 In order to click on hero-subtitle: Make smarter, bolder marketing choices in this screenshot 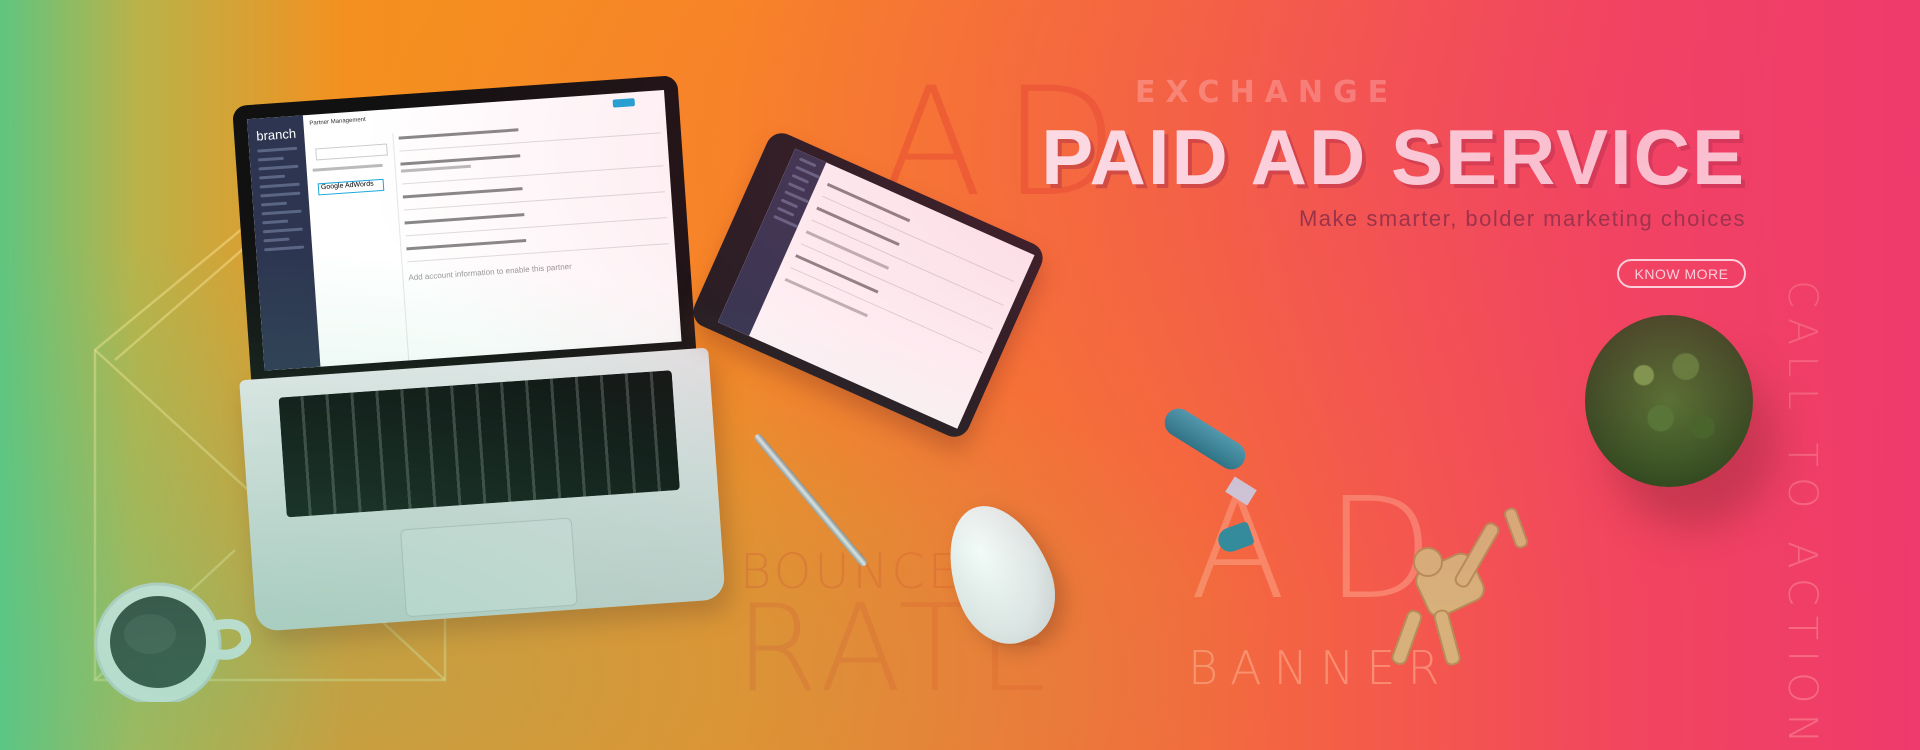, I will do `click(1522, 218)`.